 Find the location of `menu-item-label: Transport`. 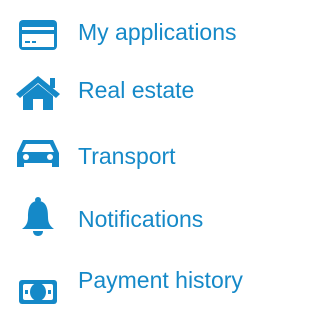

menu-item-label: Transport is located at coordinates (127, 156).